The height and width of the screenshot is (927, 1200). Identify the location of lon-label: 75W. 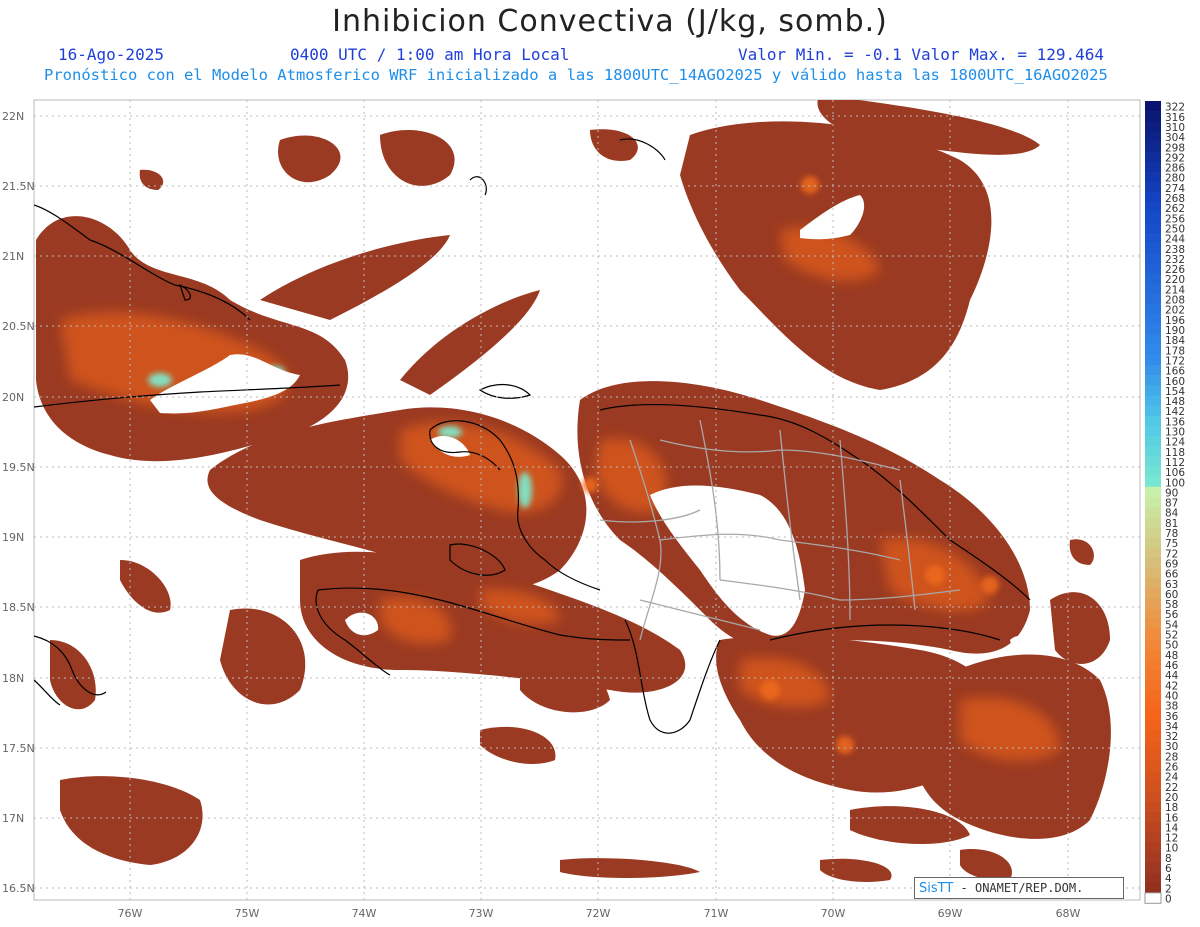
(247, 913).